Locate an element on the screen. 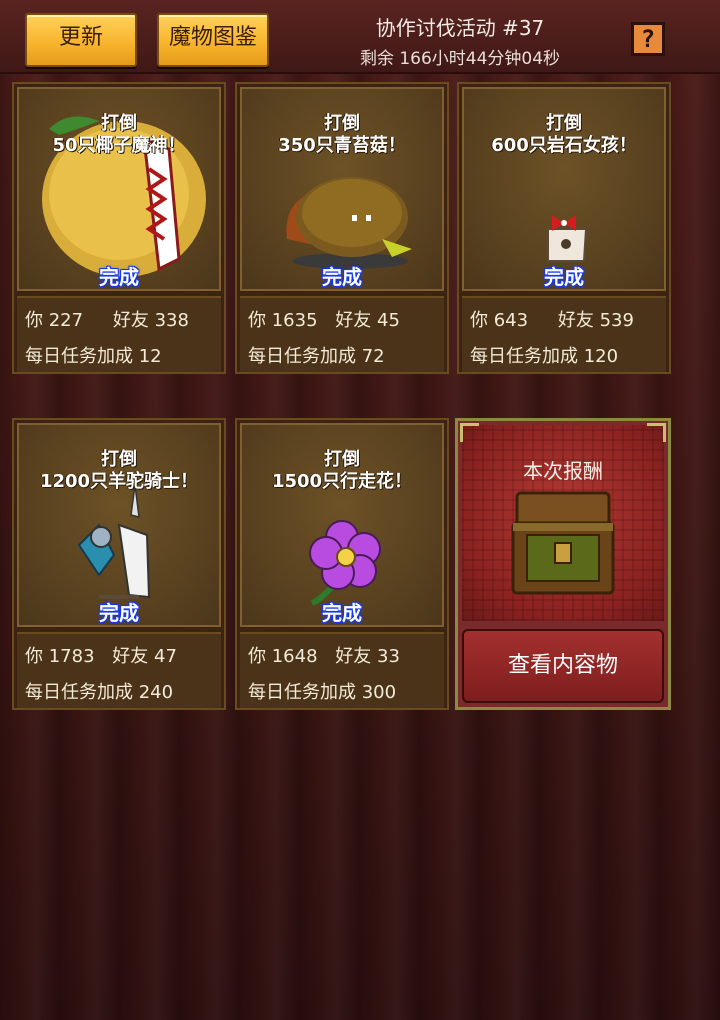 Image resolution: width=720 pixels, height=1020 pixels. friend-count: 33 is located at coordinates (388, 656).